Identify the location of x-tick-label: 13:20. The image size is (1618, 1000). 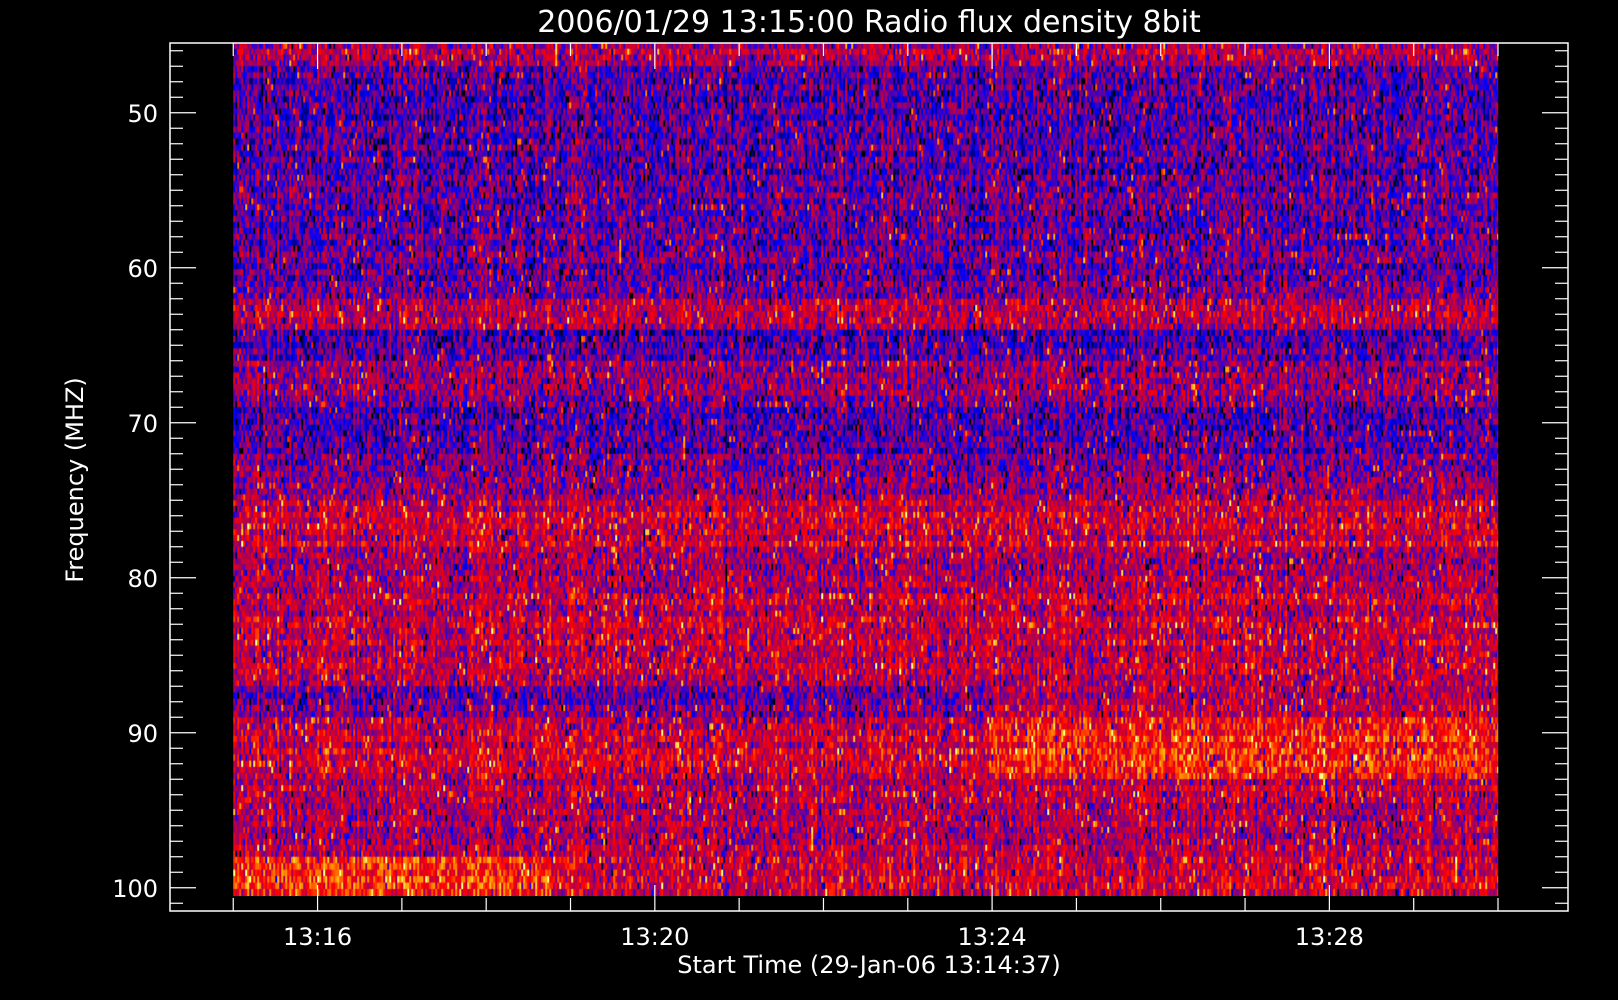
(654, 937).